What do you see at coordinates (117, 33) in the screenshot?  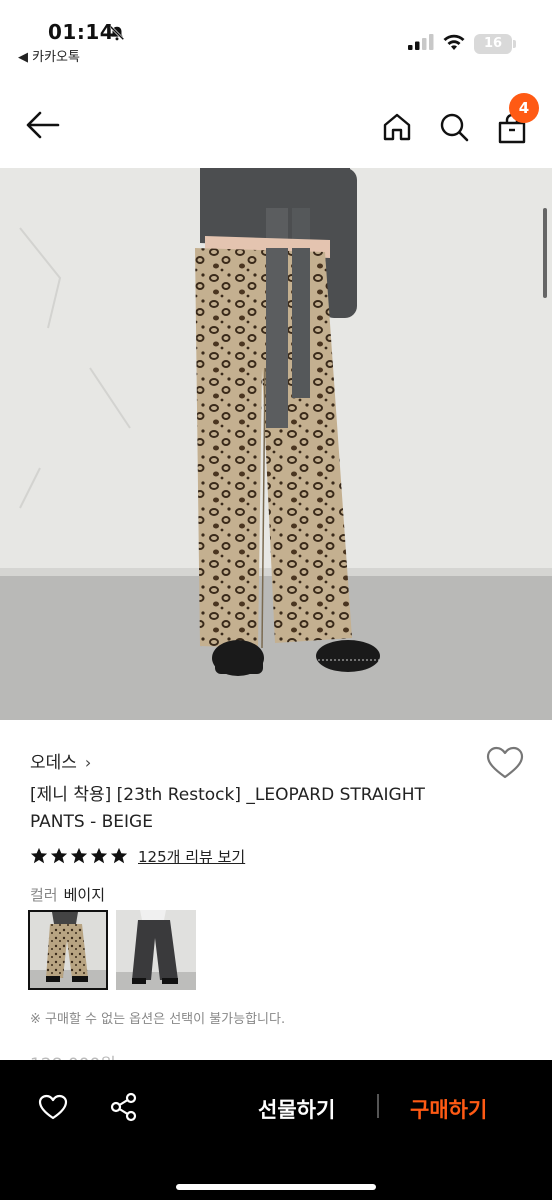 I see `bell-muted-icon` at bounding box center [117, 33].